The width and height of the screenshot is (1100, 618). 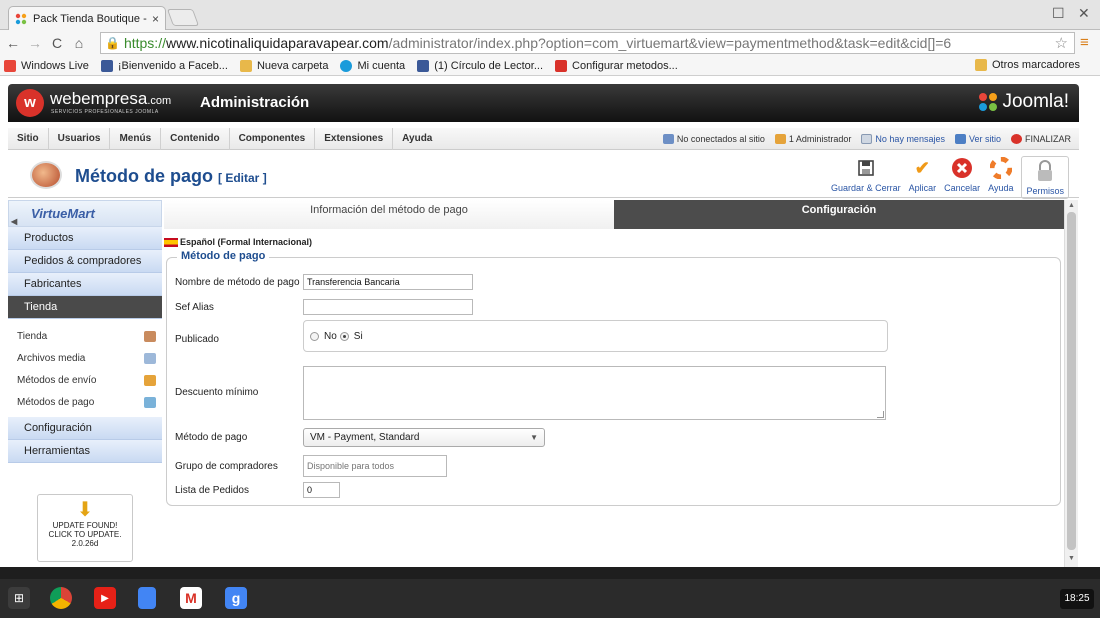 I want to click on published-row: Publicado, so click(x=239, y=339).